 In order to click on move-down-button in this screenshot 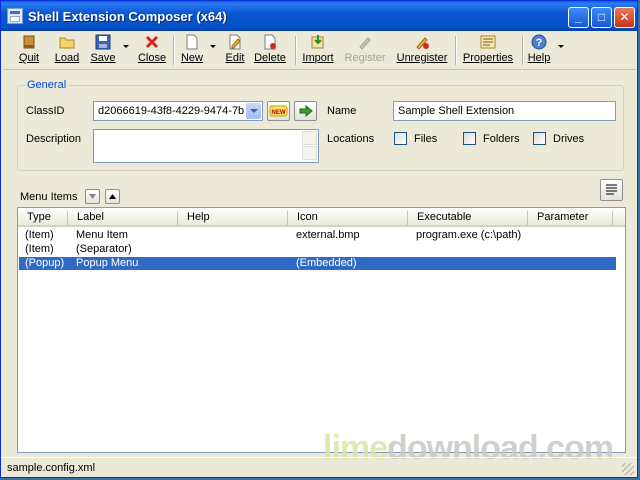, I will do `click(92, 196)`.